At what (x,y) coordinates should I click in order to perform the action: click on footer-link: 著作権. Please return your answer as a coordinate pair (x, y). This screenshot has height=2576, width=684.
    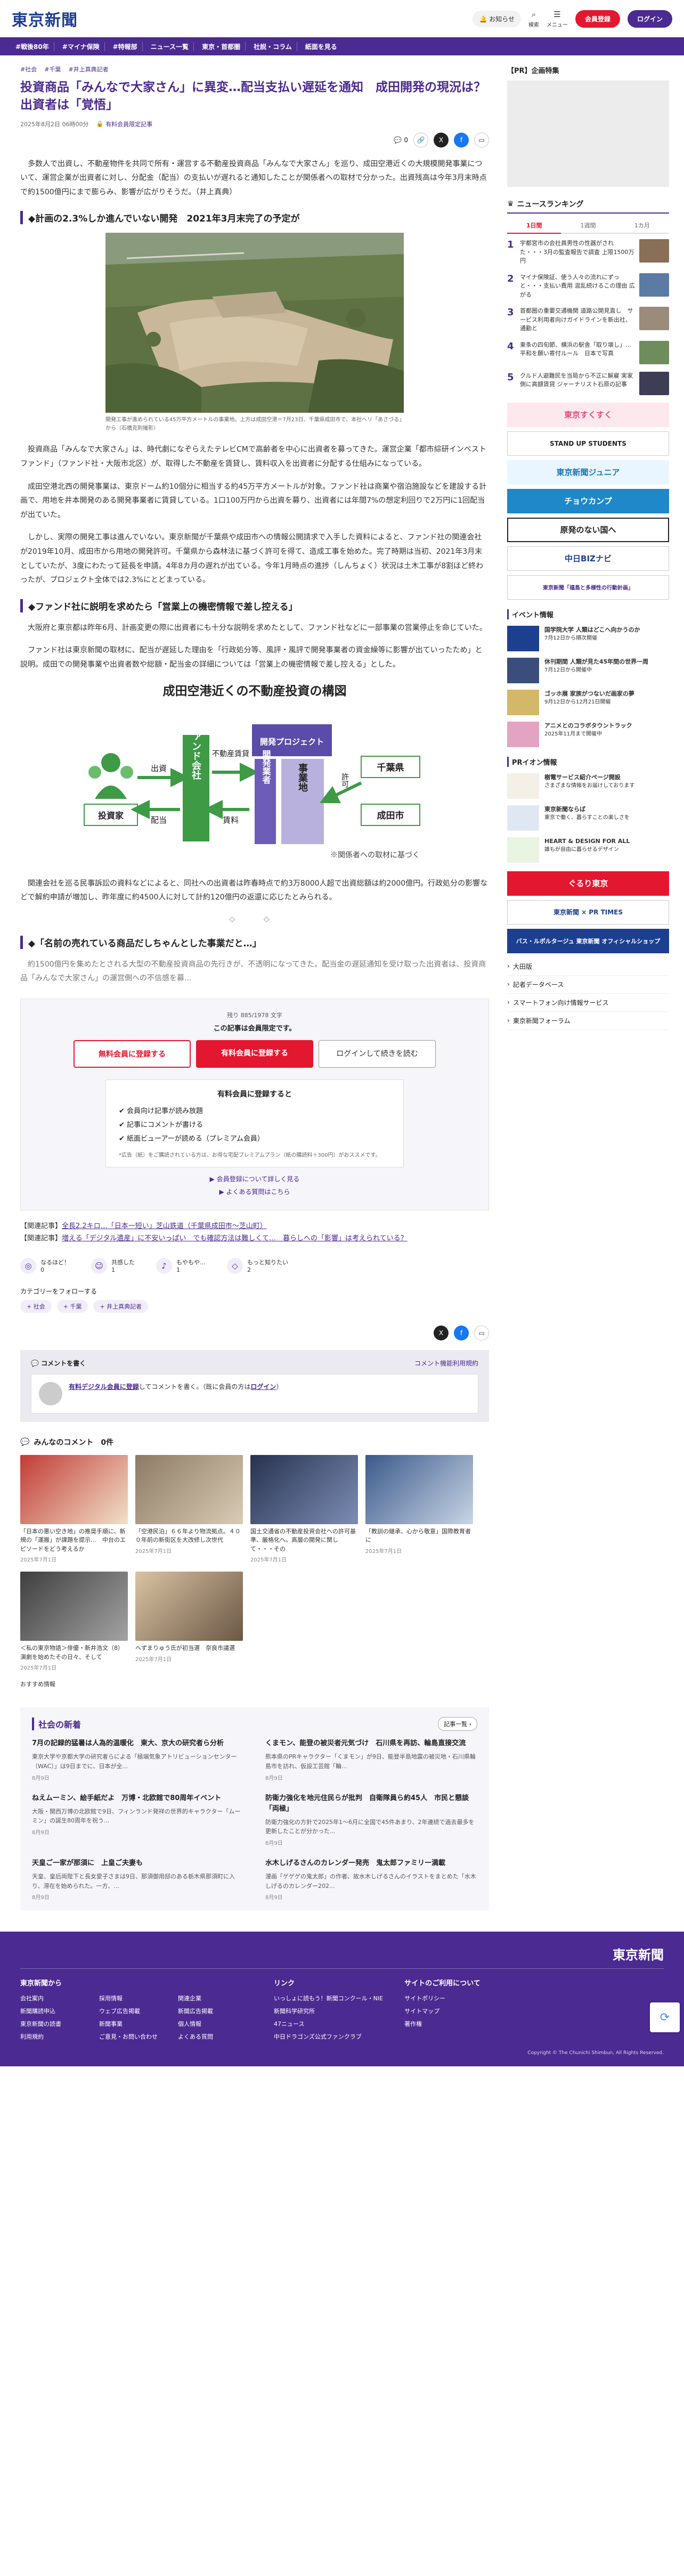
    Looking at the image, I should click on (442, 2023).